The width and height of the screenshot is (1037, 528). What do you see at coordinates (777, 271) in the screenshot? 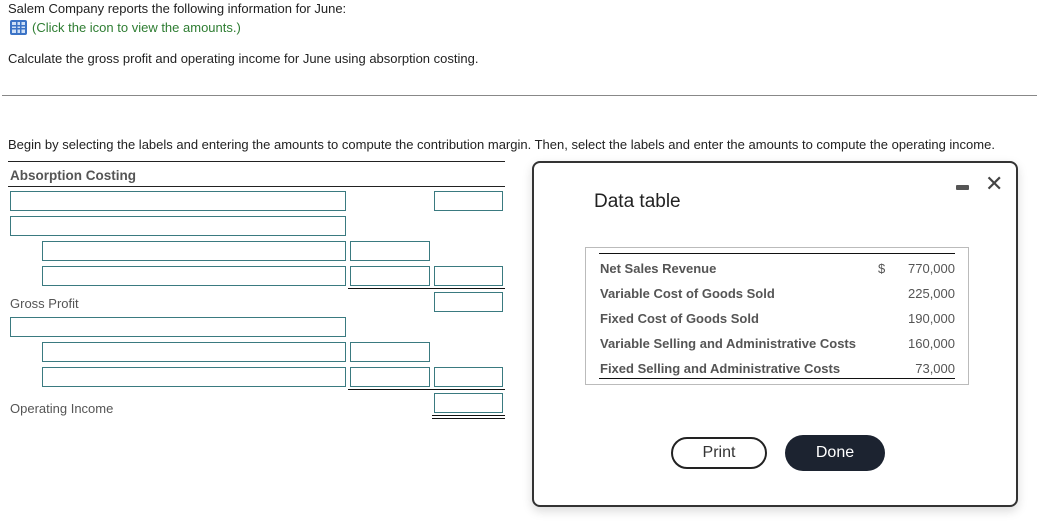
I see `table-row: Net Sales Revenue $ 770,000` at bounding box center [777, 271].